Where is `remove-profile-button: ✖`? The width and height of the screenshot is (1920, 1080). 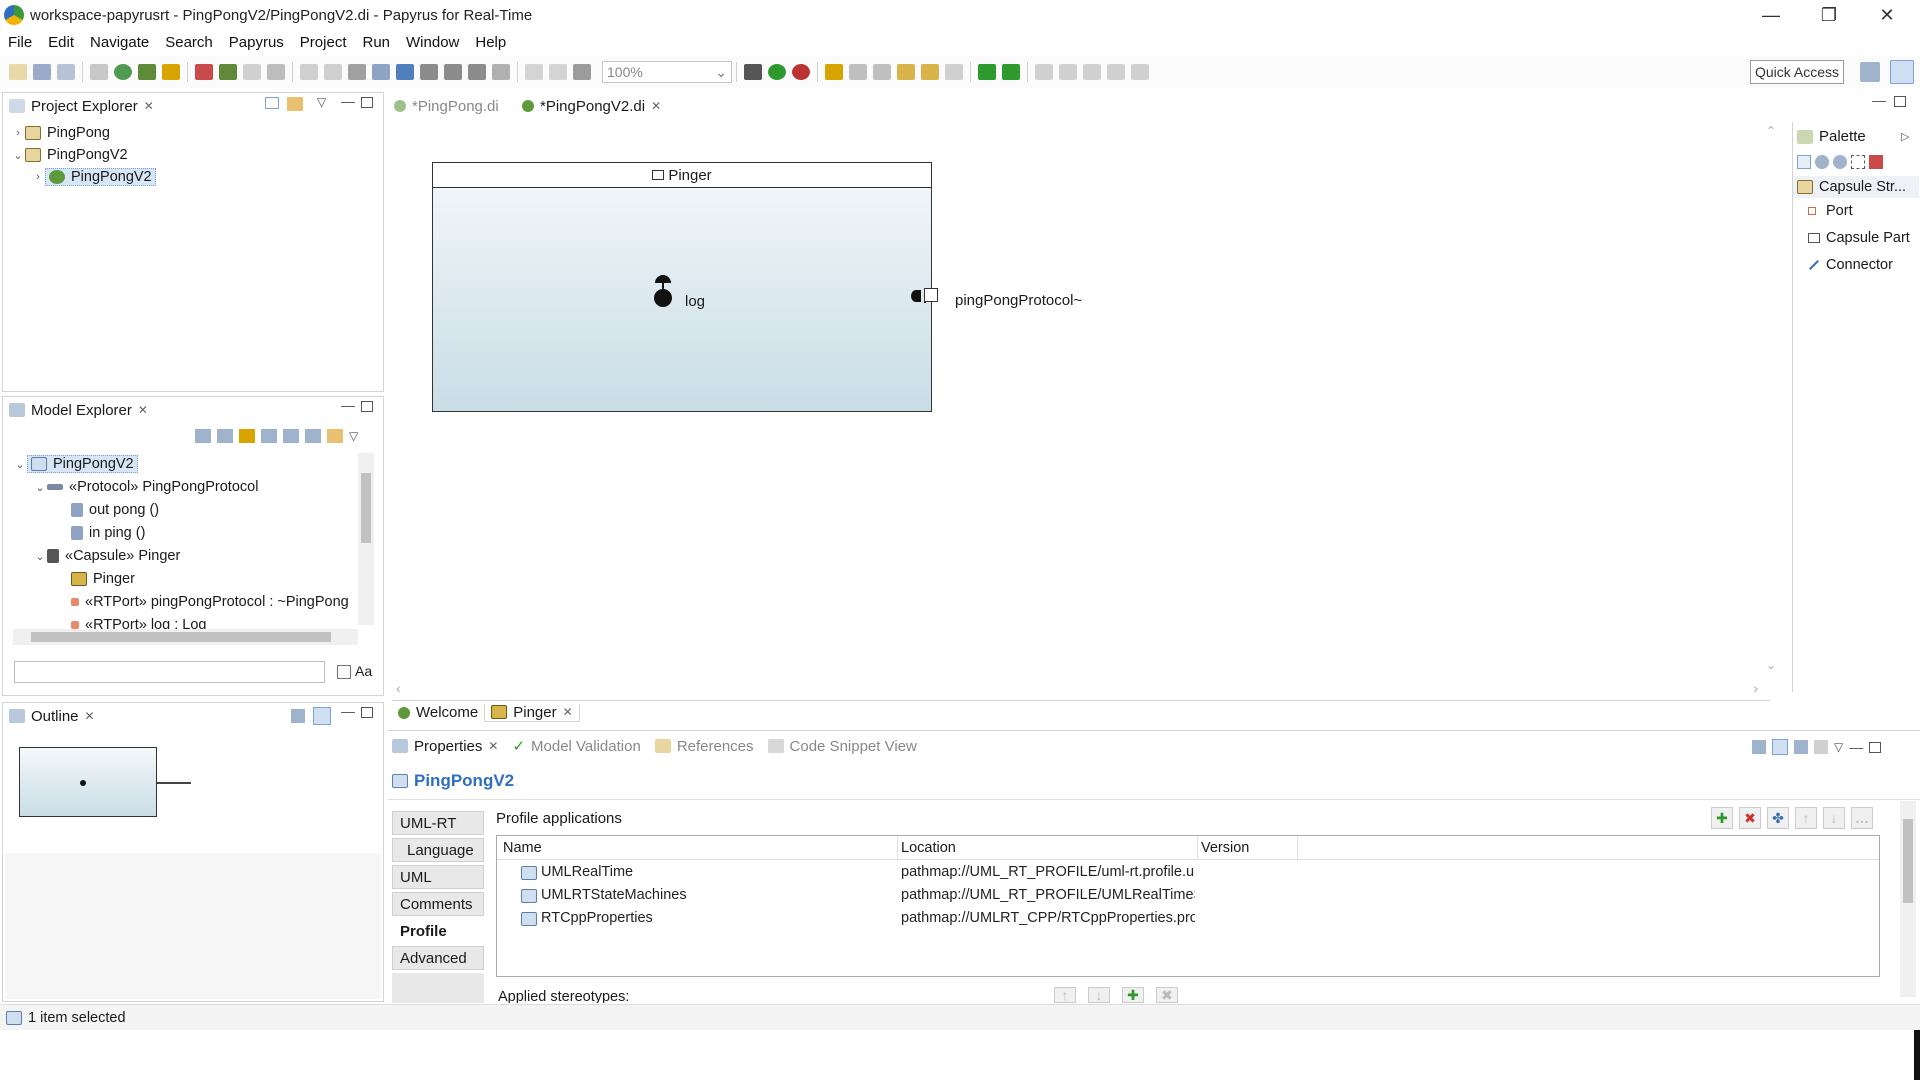
remove-profile-button: ✖ is located at coordinates (1750, 818).